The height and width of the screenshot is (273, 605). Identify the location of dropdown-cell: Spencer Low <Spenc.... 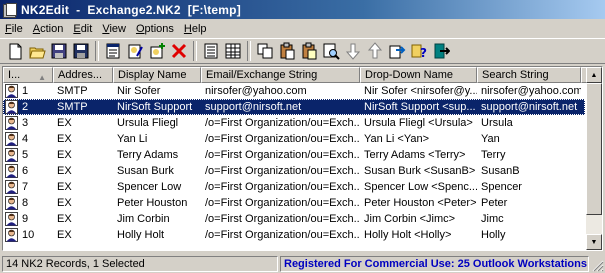
(420, 187).